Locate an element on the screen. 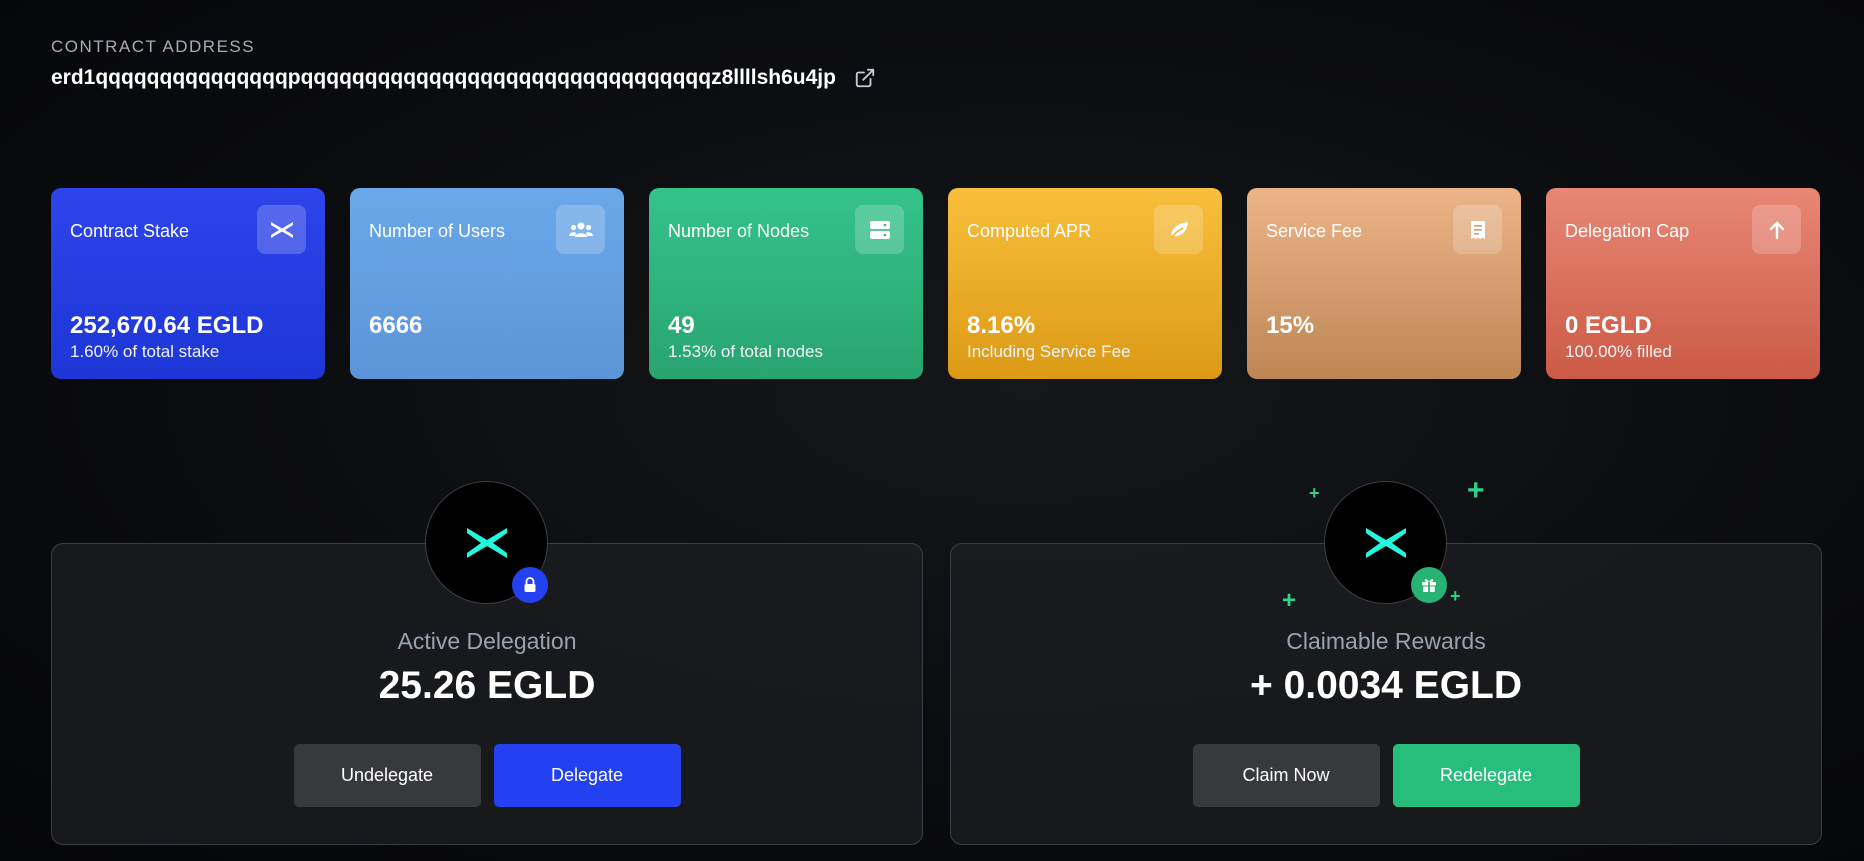 Image resolution: width=1864 pixels, height=861 pixels. card-value: 6666 is located at coordinates (396, 325).